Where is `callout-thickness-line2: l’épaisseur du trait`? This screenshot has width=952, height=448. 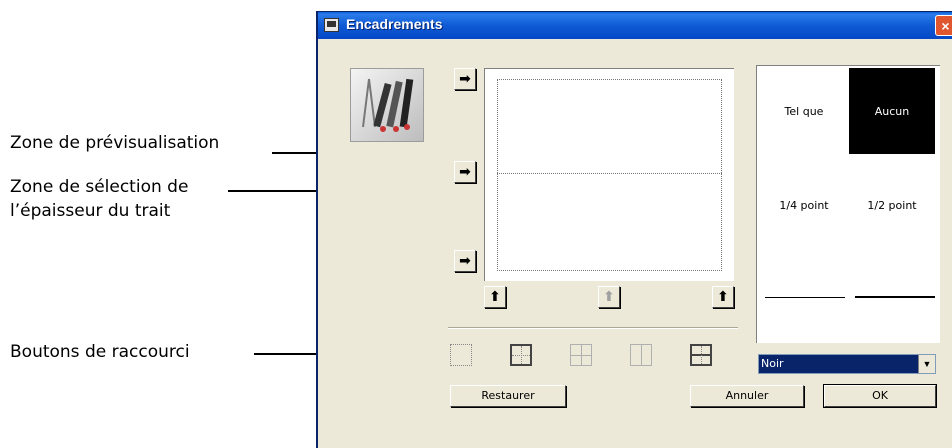
callout-thickness-line2: l’épaisseur du trait is located at coordinates (90, 211).